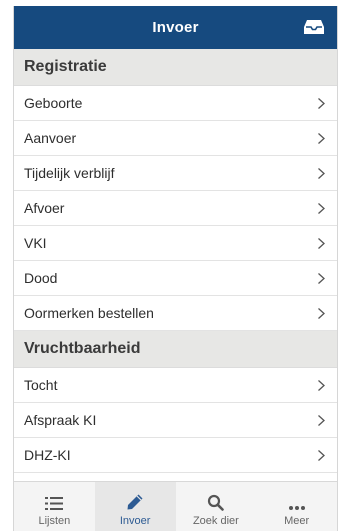 This screenshot has height=531, width=338. Describe the element at coordinates (175, 385) in the screenshot. I see `list-item-tocht: Tocht` at that location.